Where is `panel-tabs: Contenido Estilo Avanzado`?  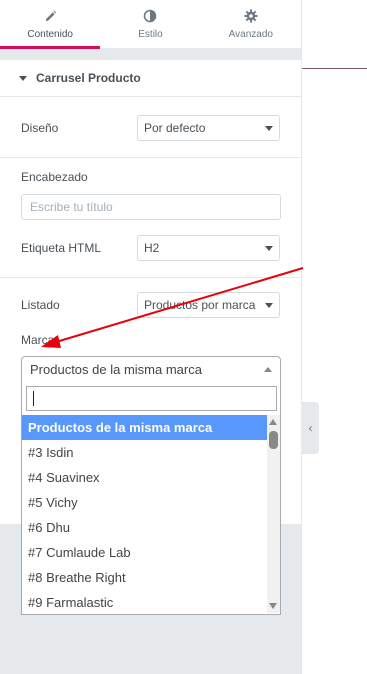 panel-tabs: Contenido Estilo Avanzado is located at coordinates (150, 24).